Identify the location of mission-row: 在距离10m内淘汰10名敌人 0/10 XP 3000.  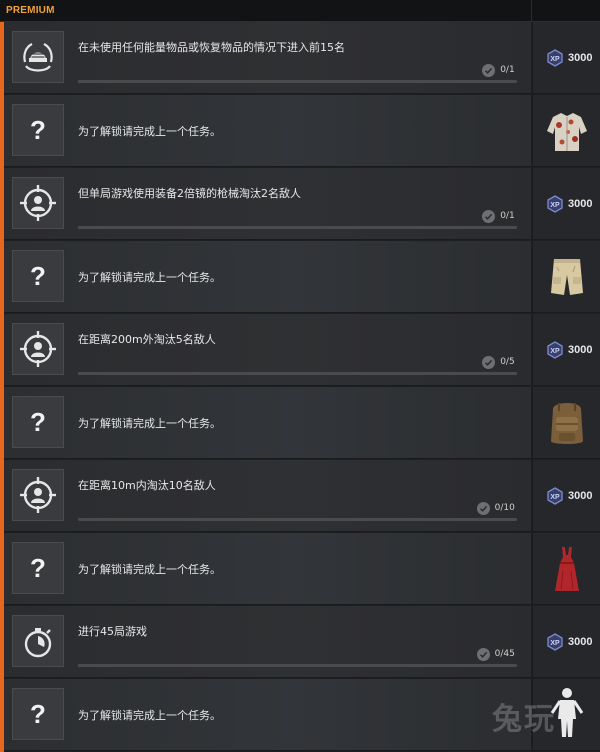
(302, 496).